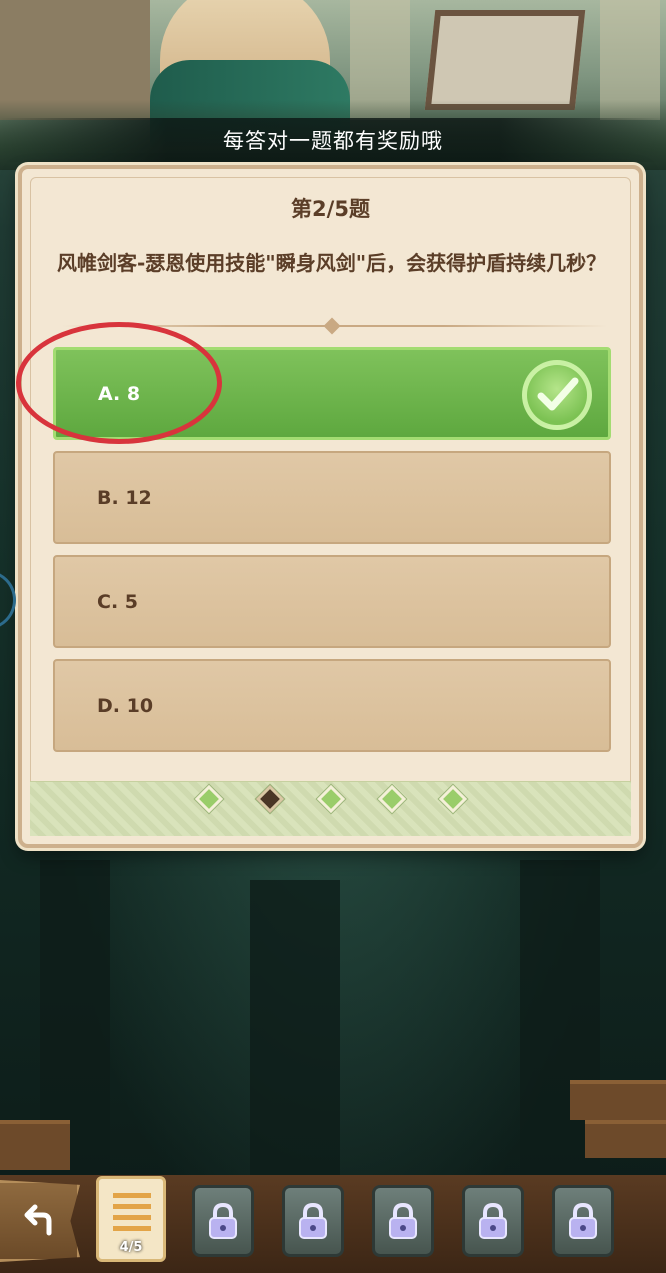 This screenshot has width=666, height=1273. Describe the element at coordinates (332, 497) in the screenshot. I see `option-b: B. 12` at that location.